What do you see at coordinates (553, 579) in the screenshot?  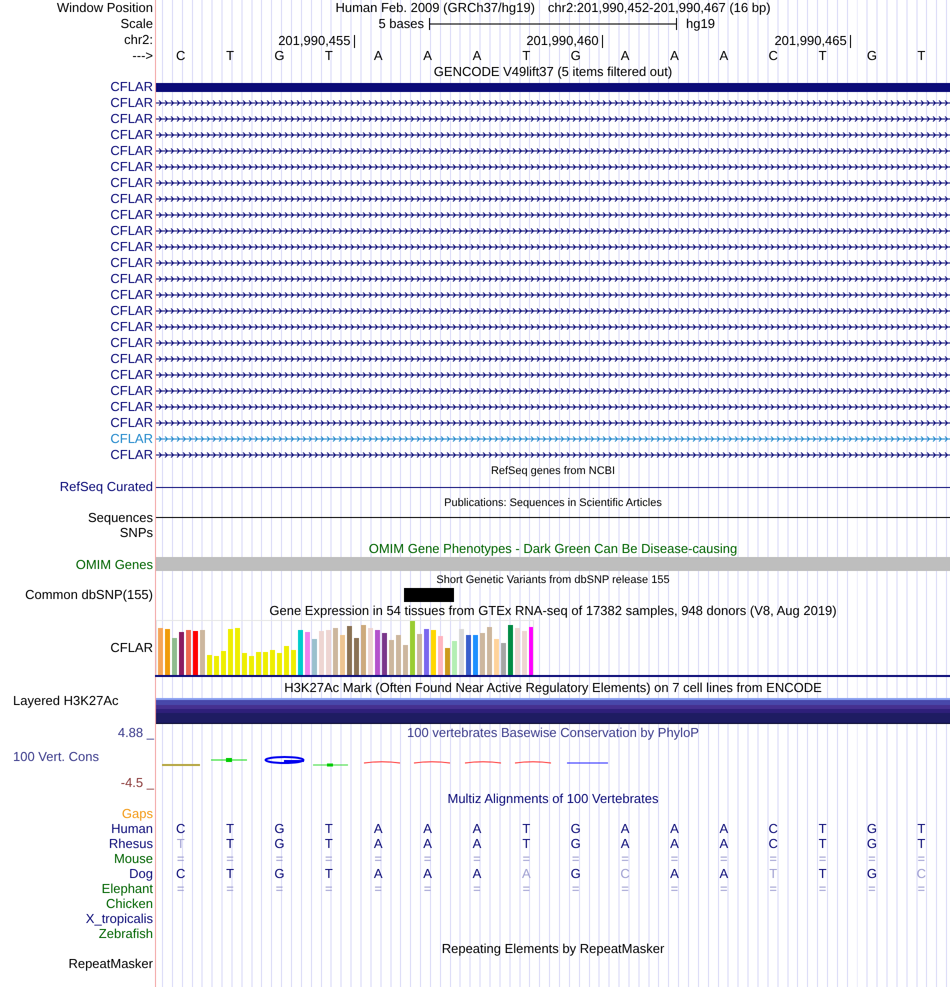 I see `track-title: Short Genetic Variants from dbSNP release 155` at bounding box center [553, 579].